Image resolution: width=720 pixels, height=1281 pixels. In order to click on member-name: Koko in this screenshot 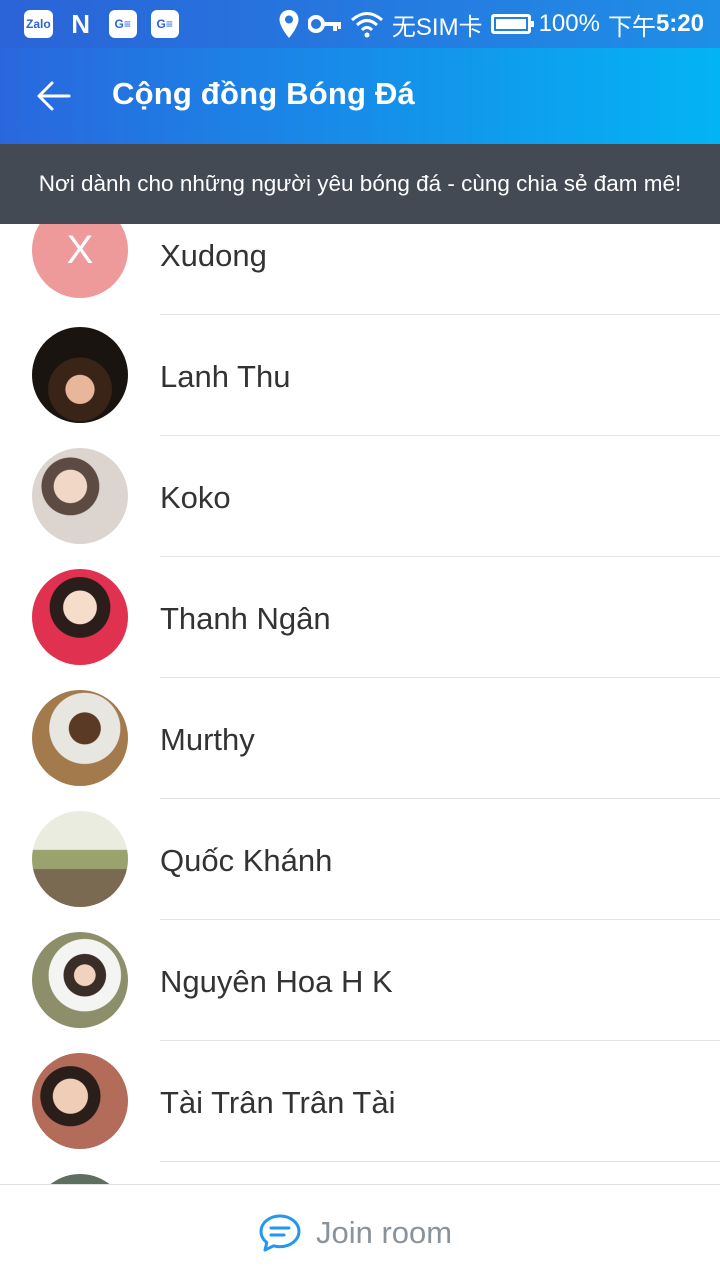, I will do `click(195, 497)`.